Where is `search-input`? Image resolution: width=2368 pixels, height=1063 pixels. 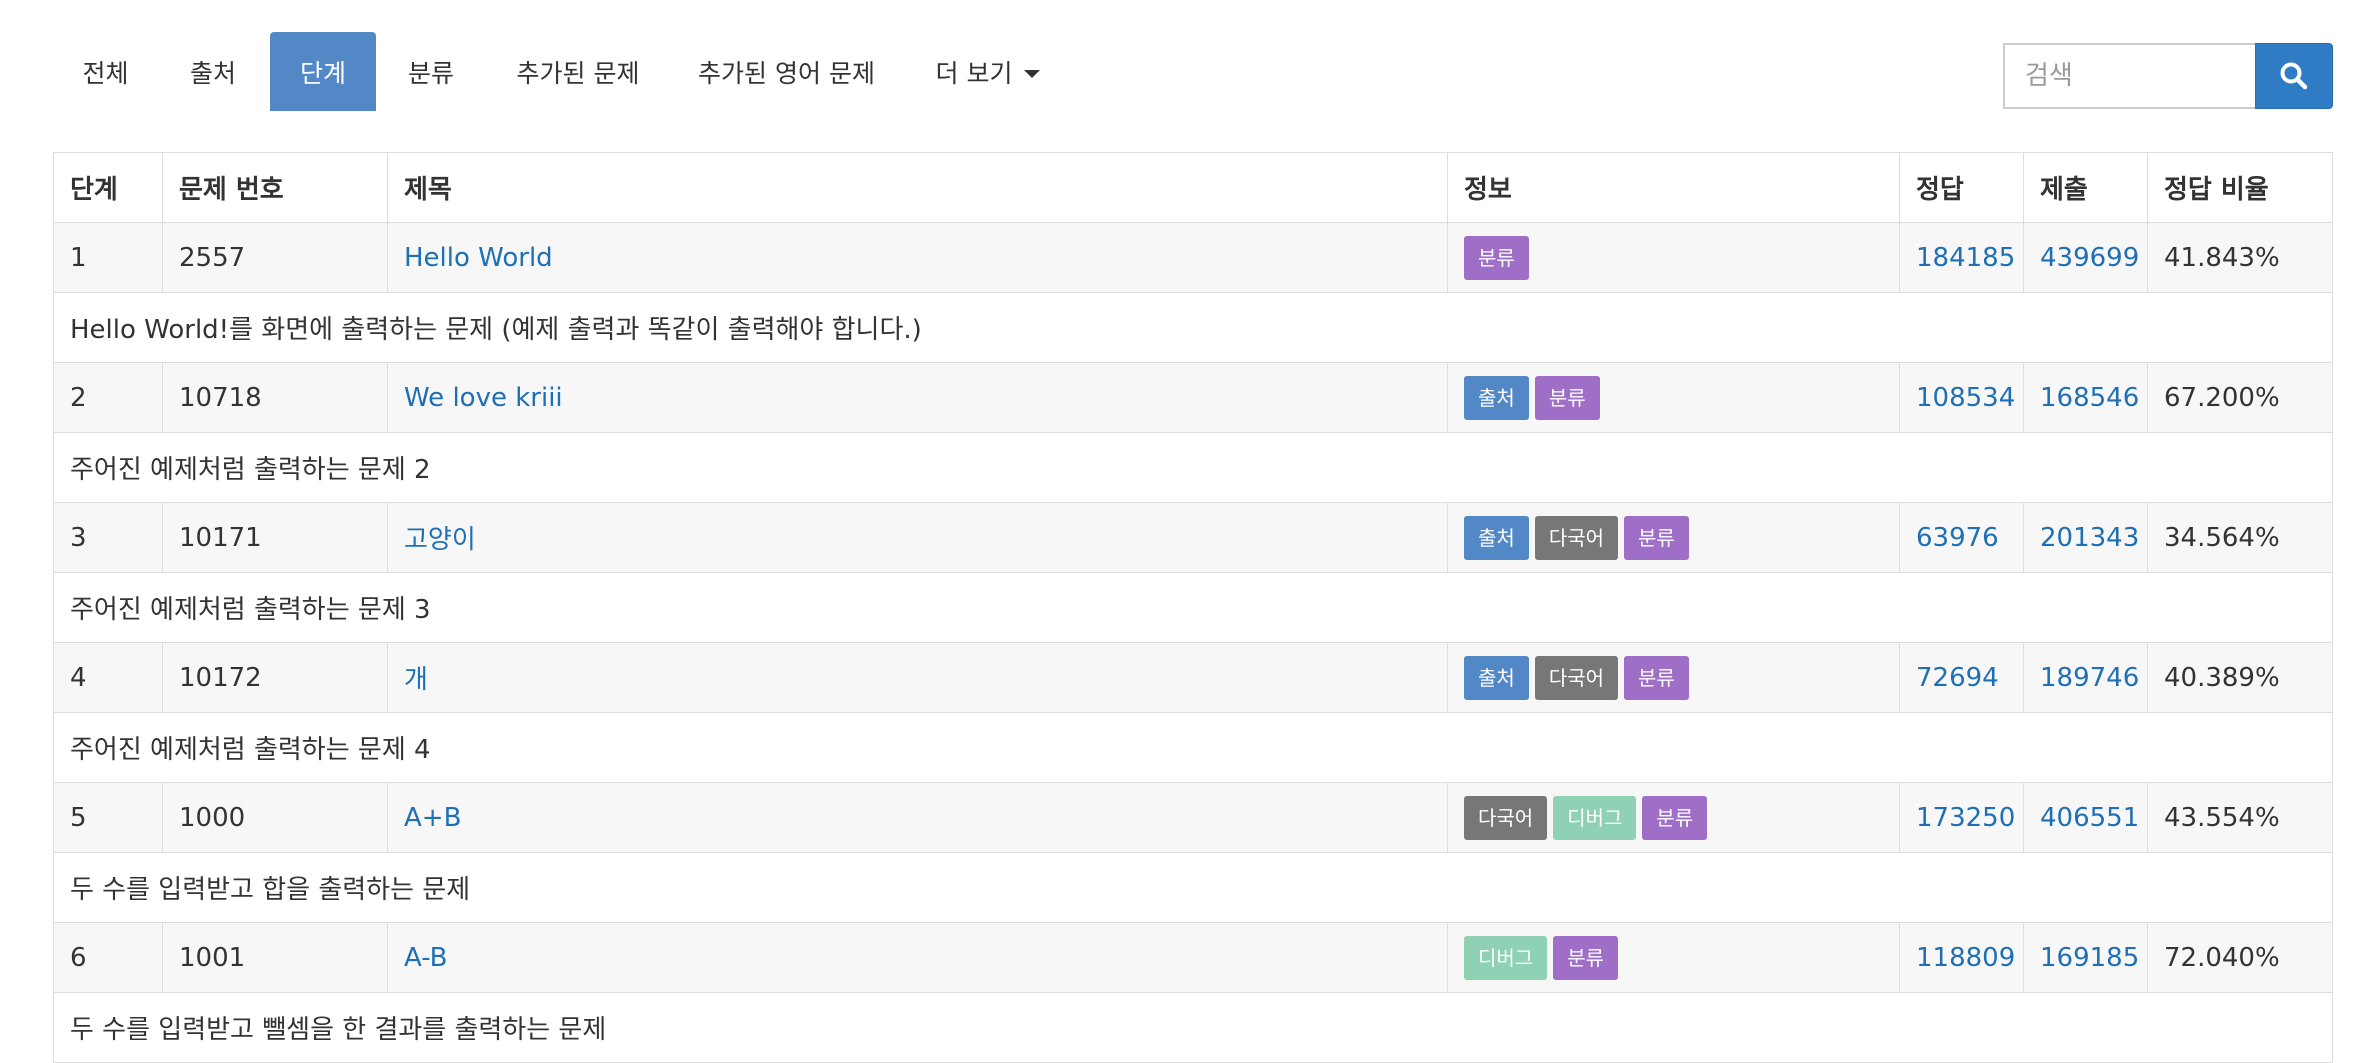
search-input is located at coordinates (2129, 76).